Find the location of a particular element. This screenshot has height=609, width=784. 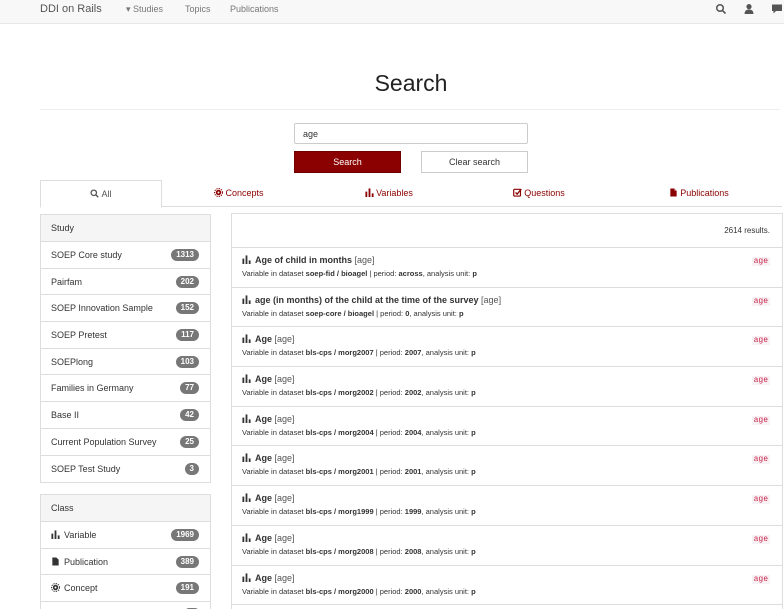

facet-item: SOEP Pretest 117 is located at coordinates (125, 335).